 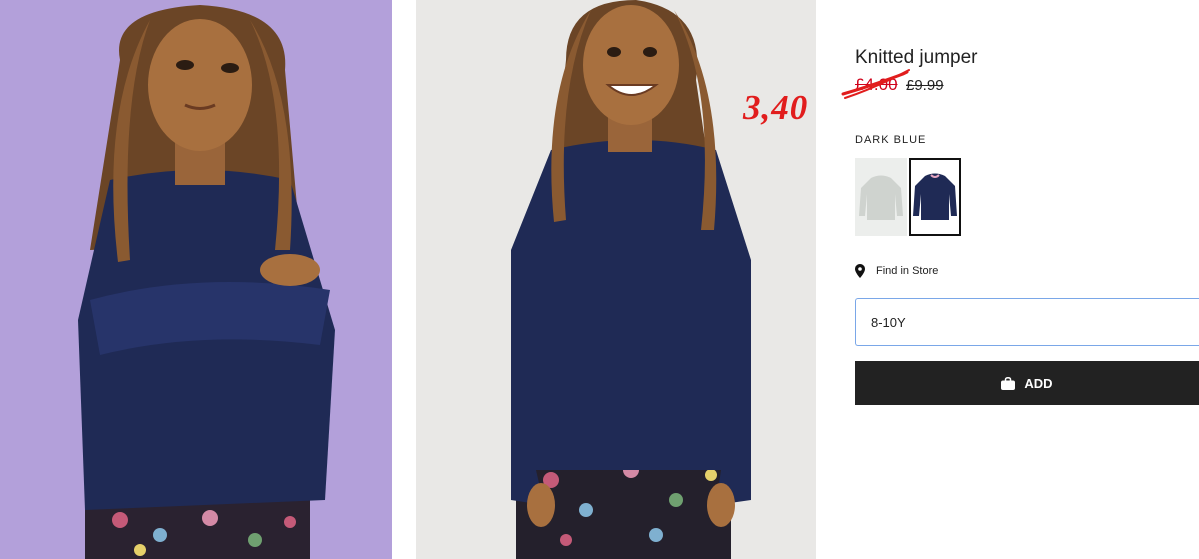 I want to click on grey-jumper-thumbnail, so click(x=881, y=197).